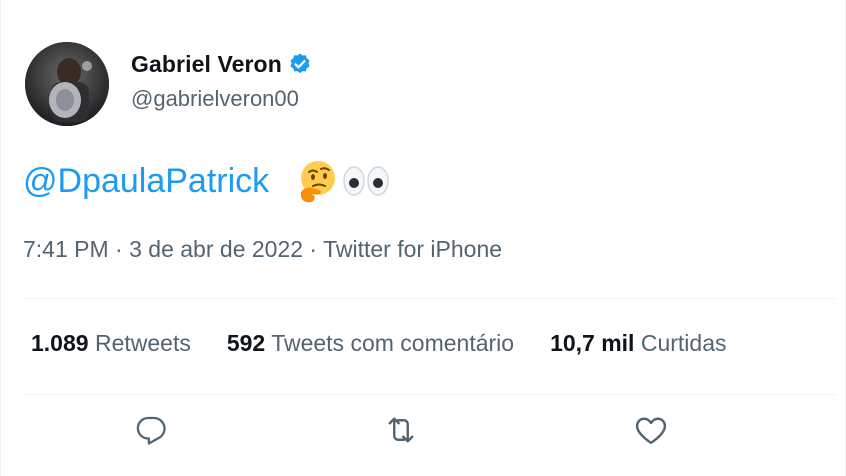  What do you see at coordinates (592, 343) in the screenshot?
I see `stat-value: 10,7 mil` at bounding box center [592, 343].